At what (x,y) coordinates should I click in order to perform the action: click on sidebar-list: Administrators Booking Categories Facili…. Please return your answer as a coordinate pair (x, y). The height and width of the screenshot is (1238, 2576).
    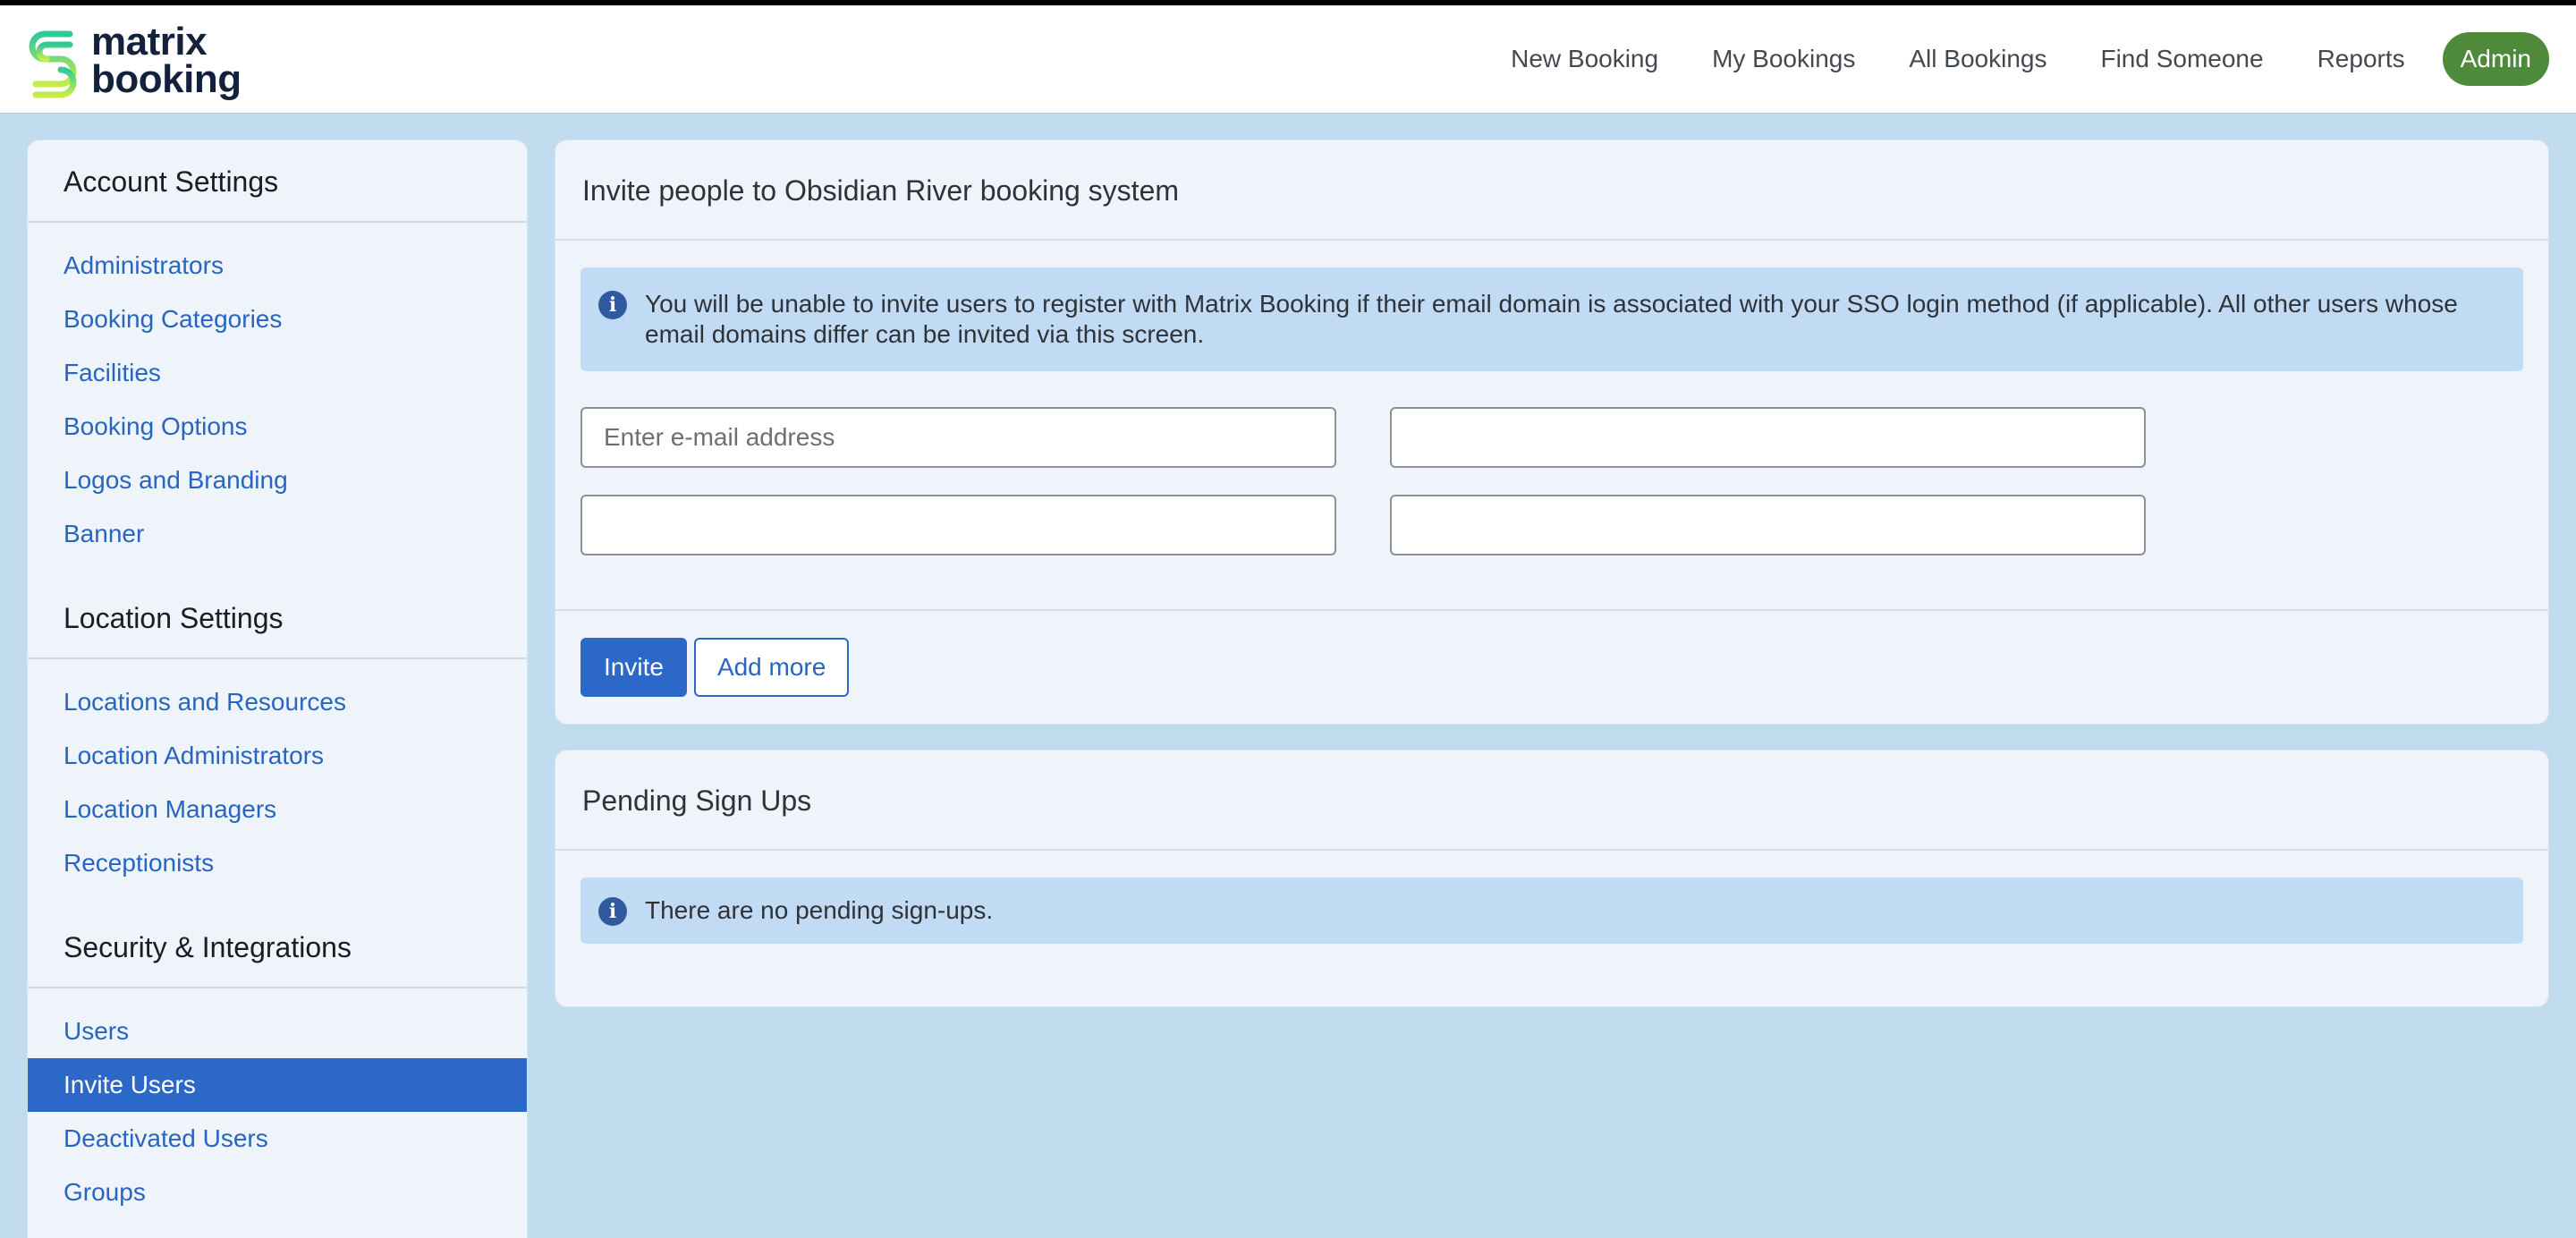
    Looking at the image, I should click on (277, 400).